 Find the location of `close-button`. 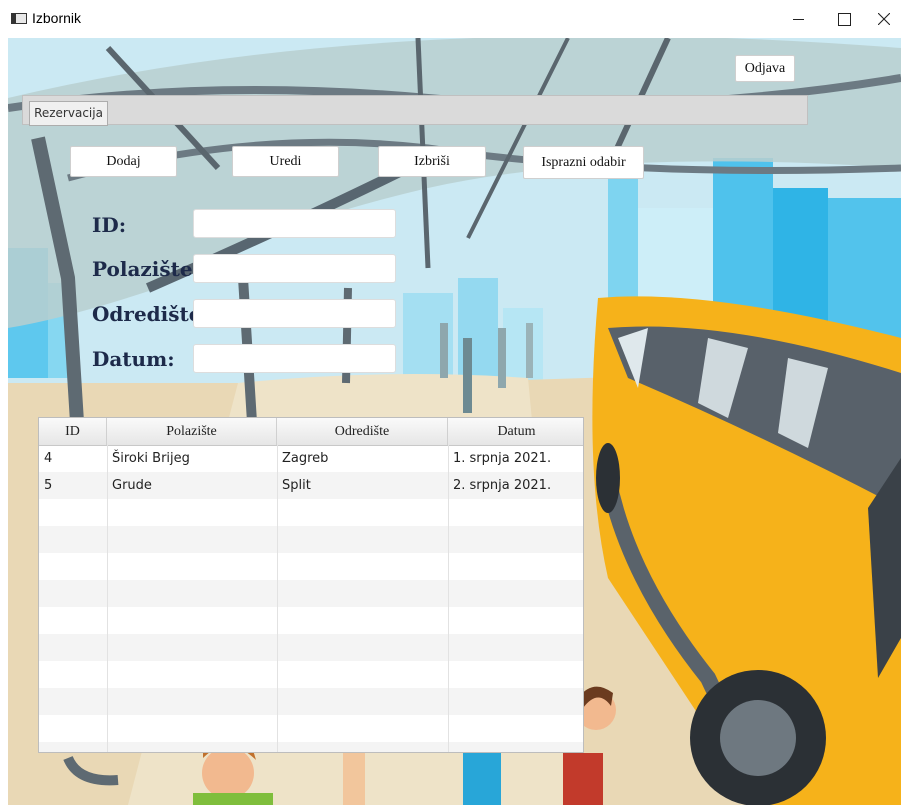

close-button is located at coordinates (883, 19).